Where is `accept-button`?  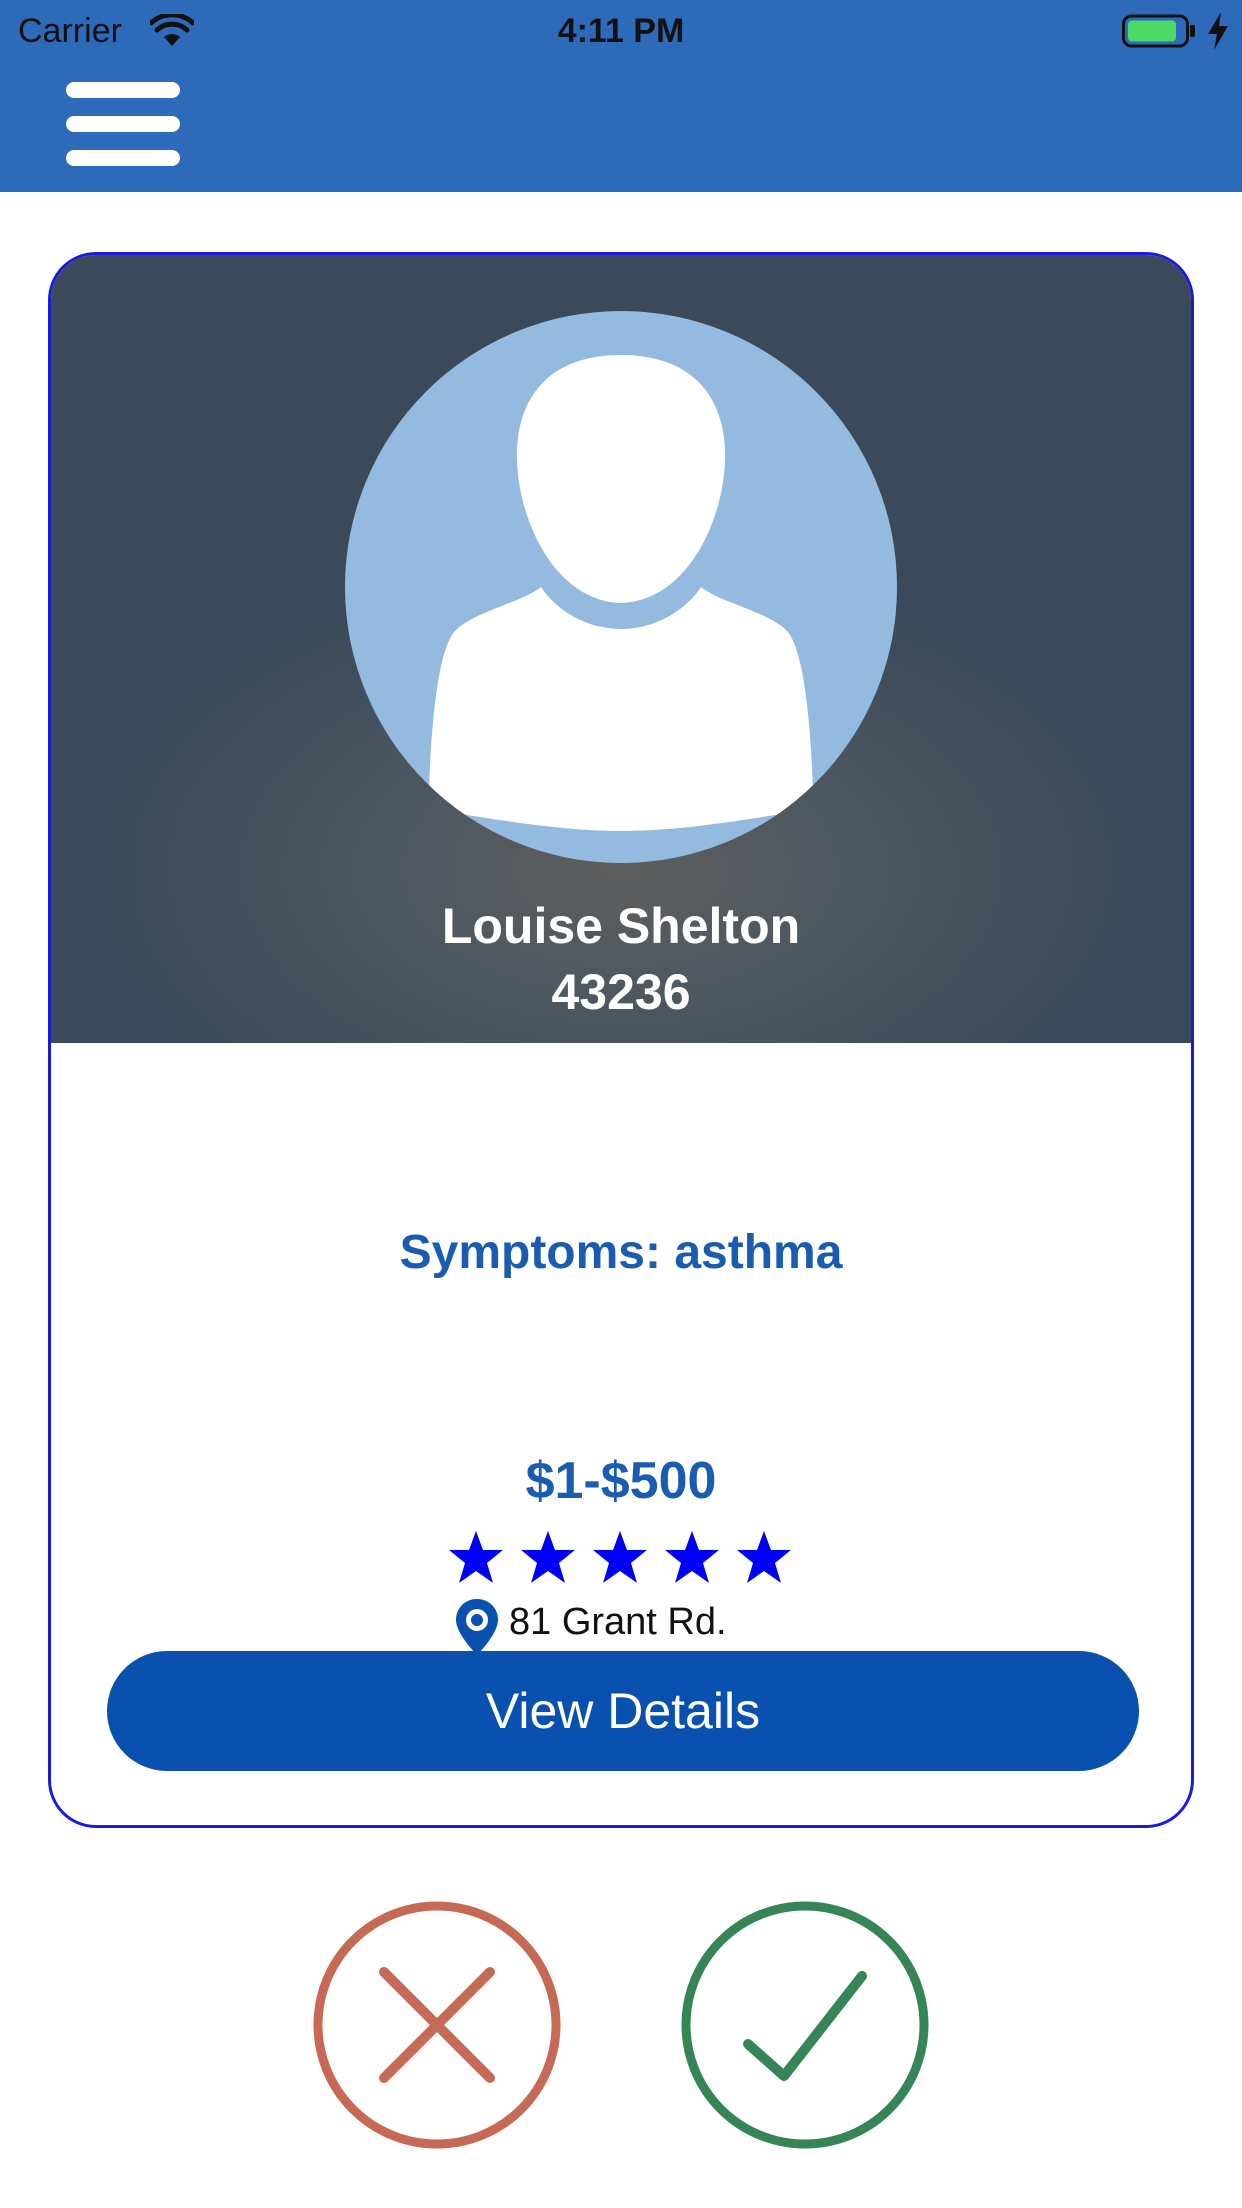
accept-button is located at coordinates (805, 2025).